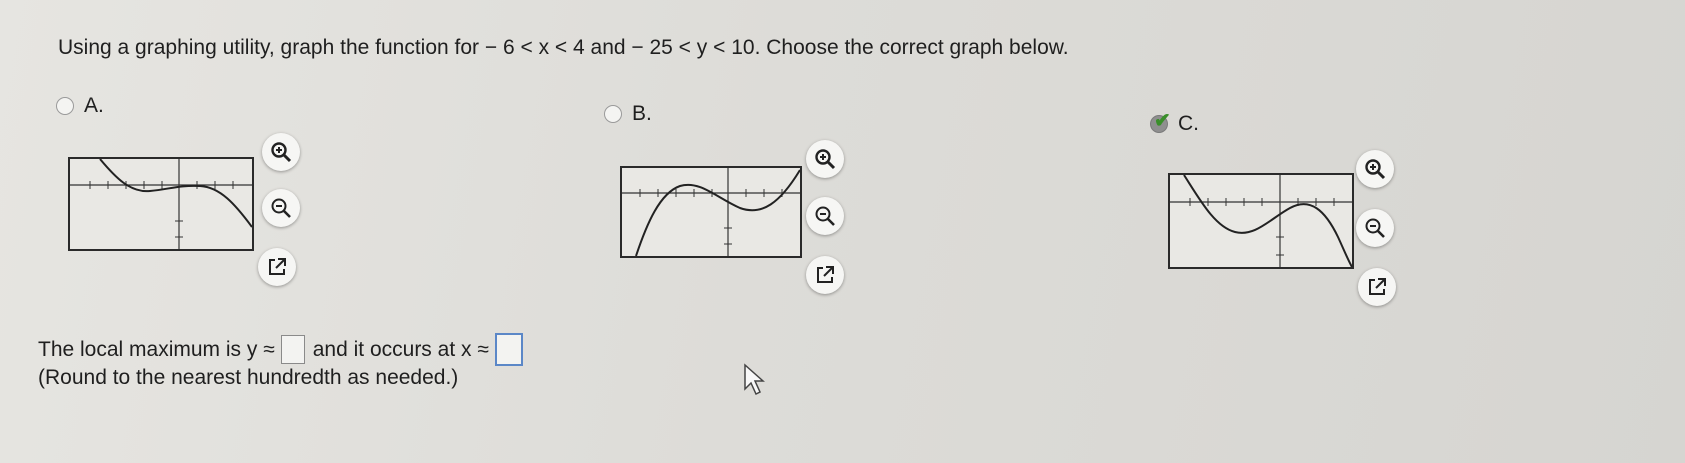 This screenshot has width=1685, height=463. I want to click on zoom-out-button-c, so click(1375, 228).